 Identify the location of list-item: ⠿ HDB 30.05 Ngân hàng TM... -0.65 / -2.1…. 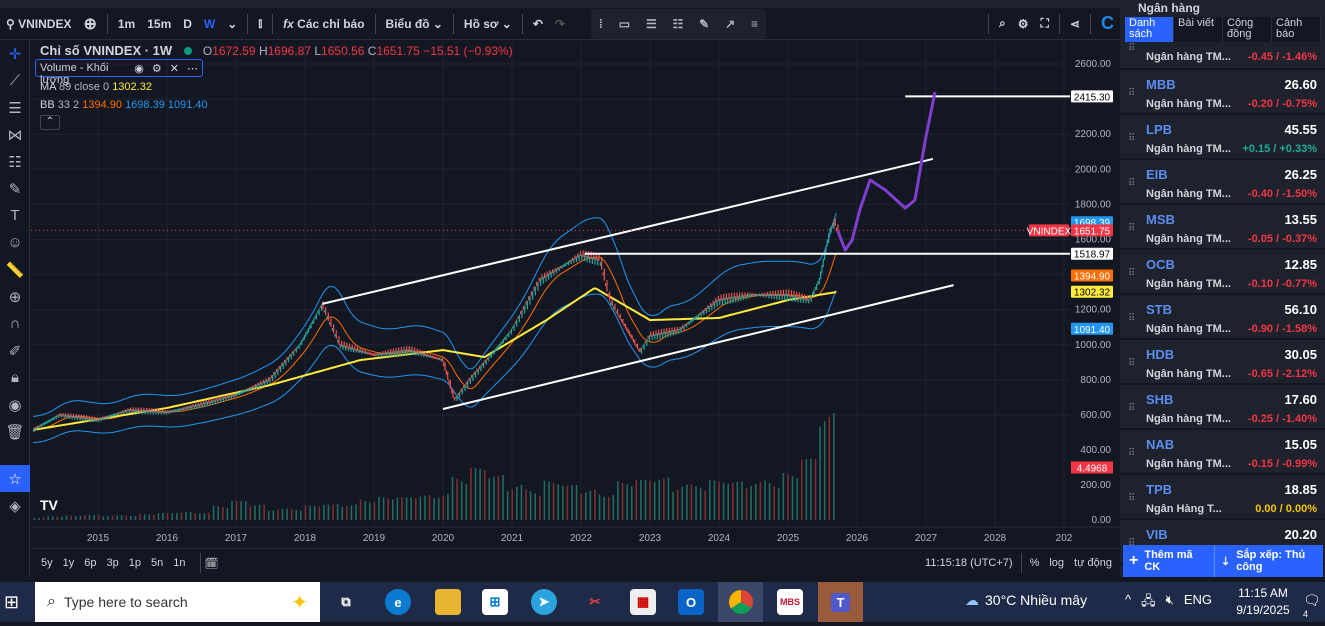
(1222, 363).